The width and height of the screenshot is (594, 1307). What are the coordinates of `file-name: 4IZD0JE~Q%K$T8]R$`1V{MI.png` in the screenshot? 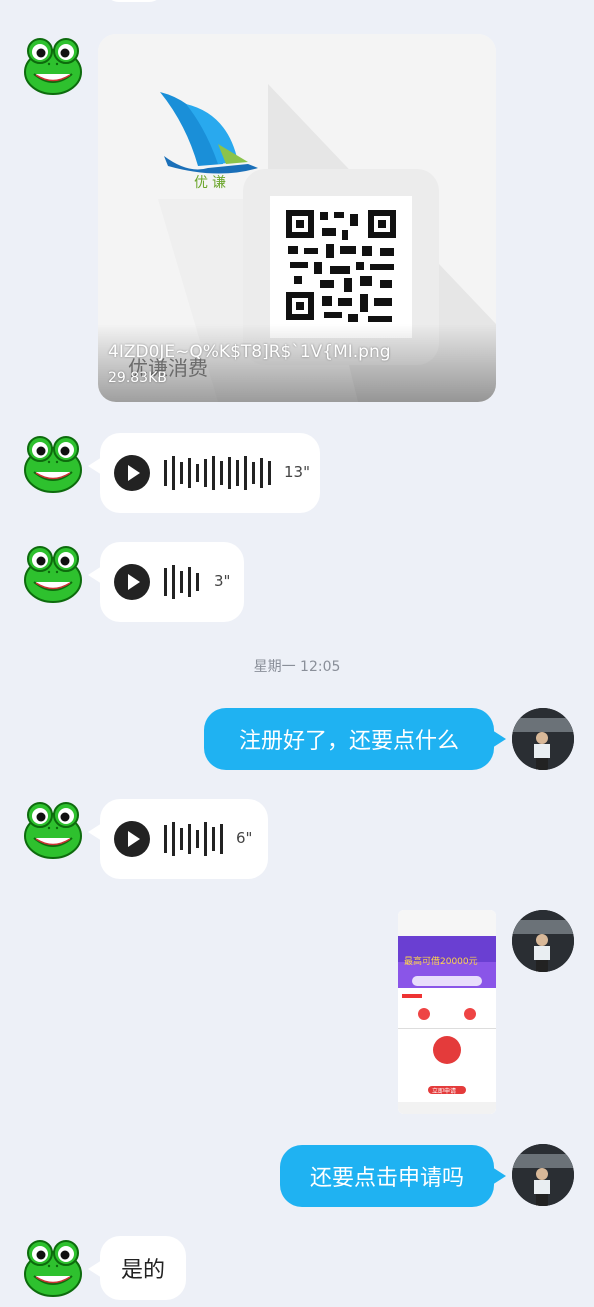 It's located at (249, 352).